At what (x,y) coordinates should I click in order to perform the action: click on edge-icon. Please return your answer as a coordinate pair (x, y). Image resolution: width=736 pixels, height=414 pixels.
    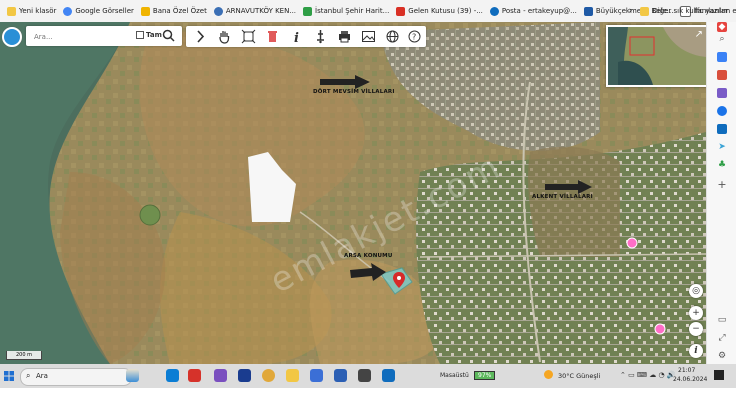
    Looking at the image, I should click on (172, 375).